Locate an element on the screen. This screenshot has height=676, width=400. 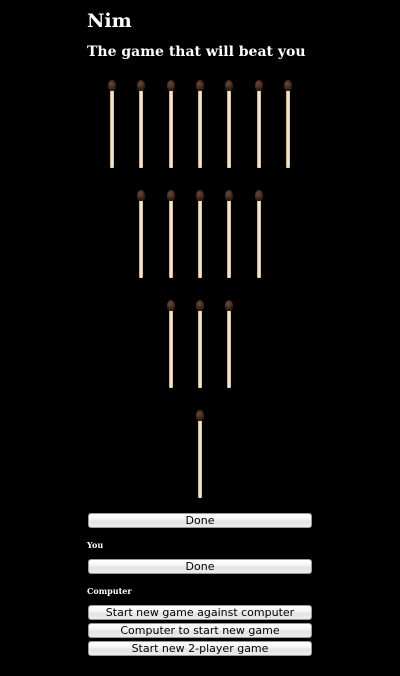
you-done-button: Done is located at coordinates (200, 520).